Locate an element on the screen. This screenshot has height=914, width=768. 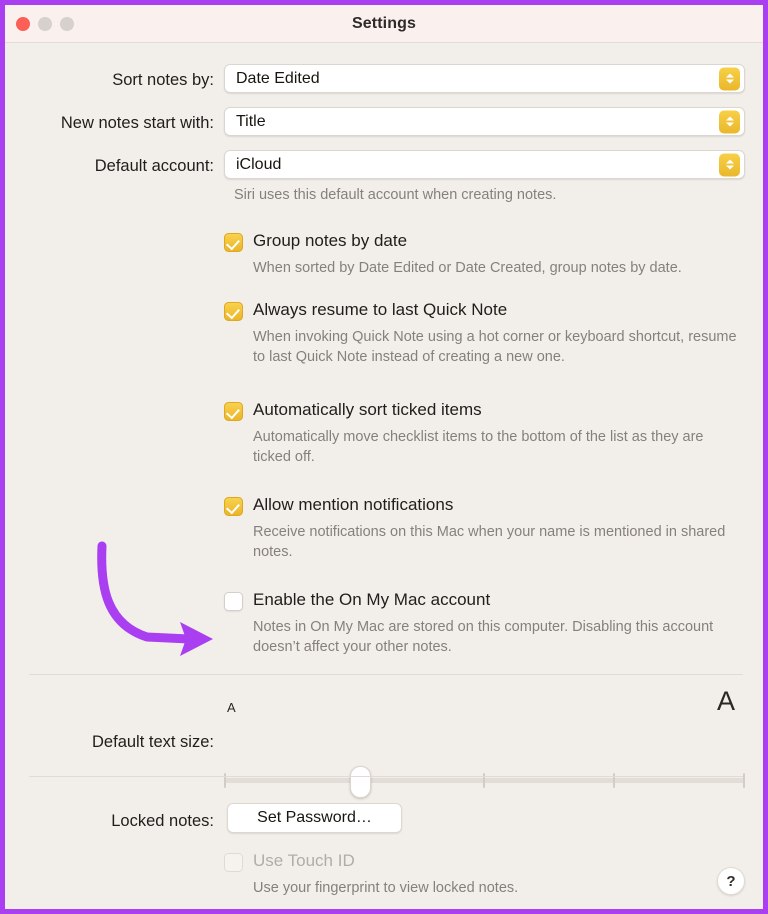
text-size-small-mark: A is located at coordinates (231, 707).